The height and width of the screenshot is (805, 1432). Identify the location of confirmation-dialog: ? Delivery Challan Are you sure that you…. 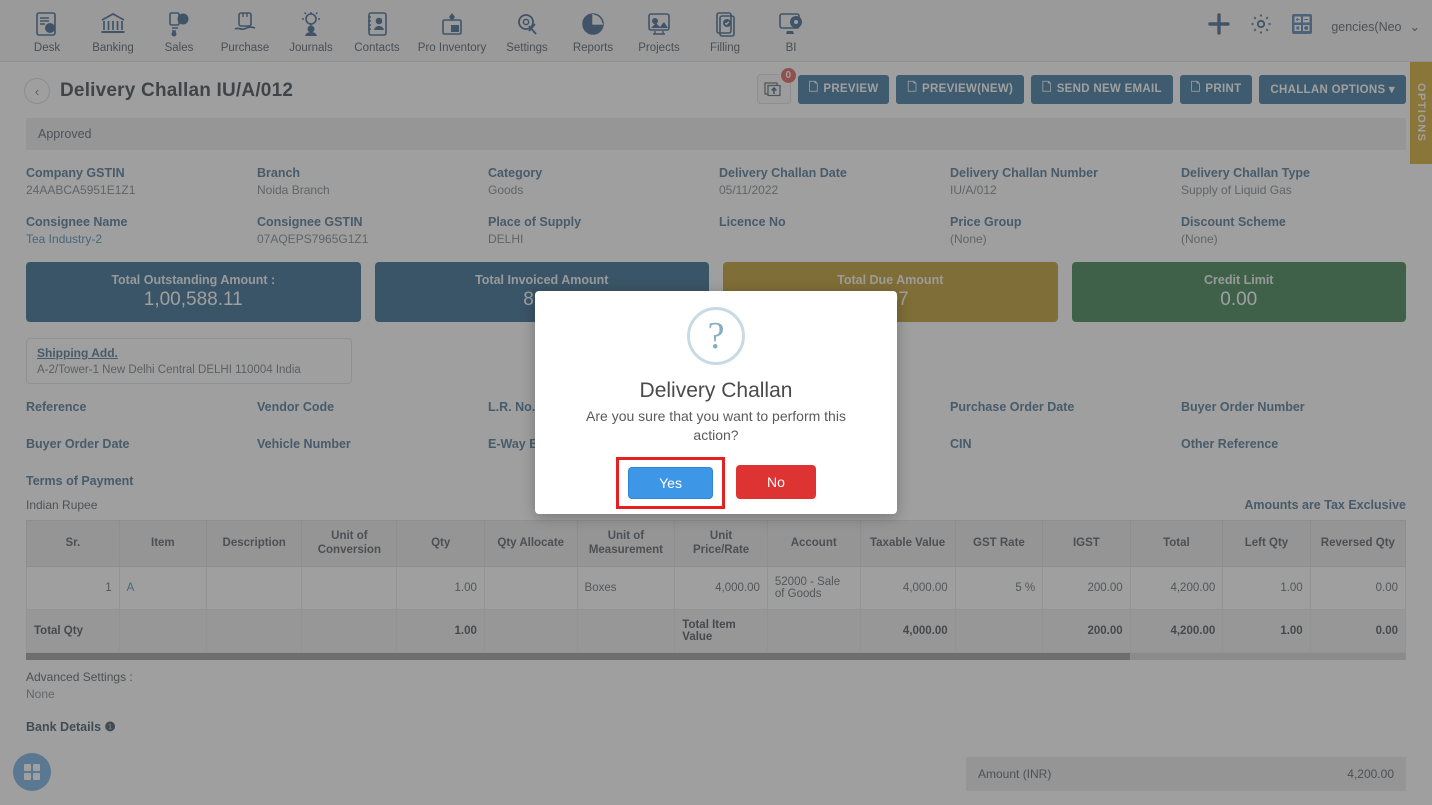
(716, 402).